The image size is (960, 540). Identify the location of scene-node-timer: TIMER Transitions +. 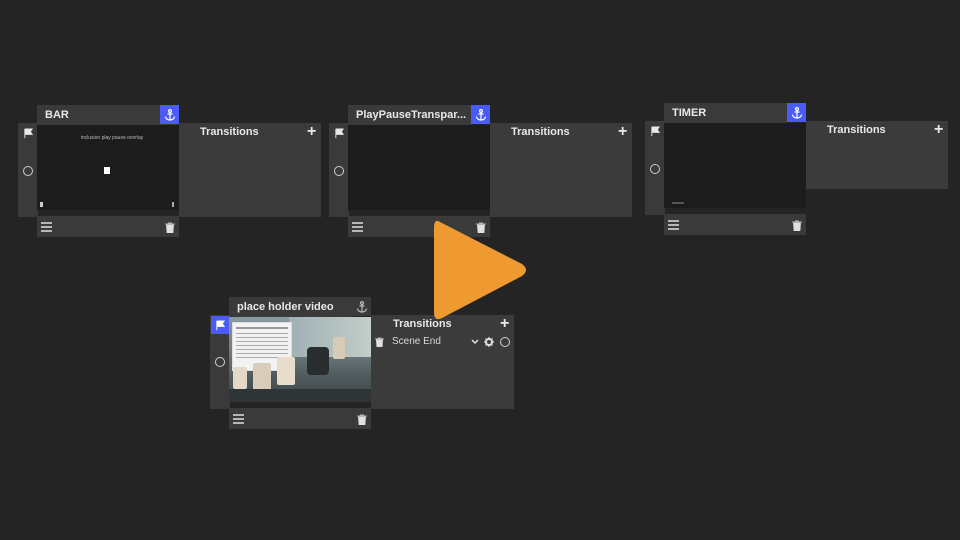
(796, 169).